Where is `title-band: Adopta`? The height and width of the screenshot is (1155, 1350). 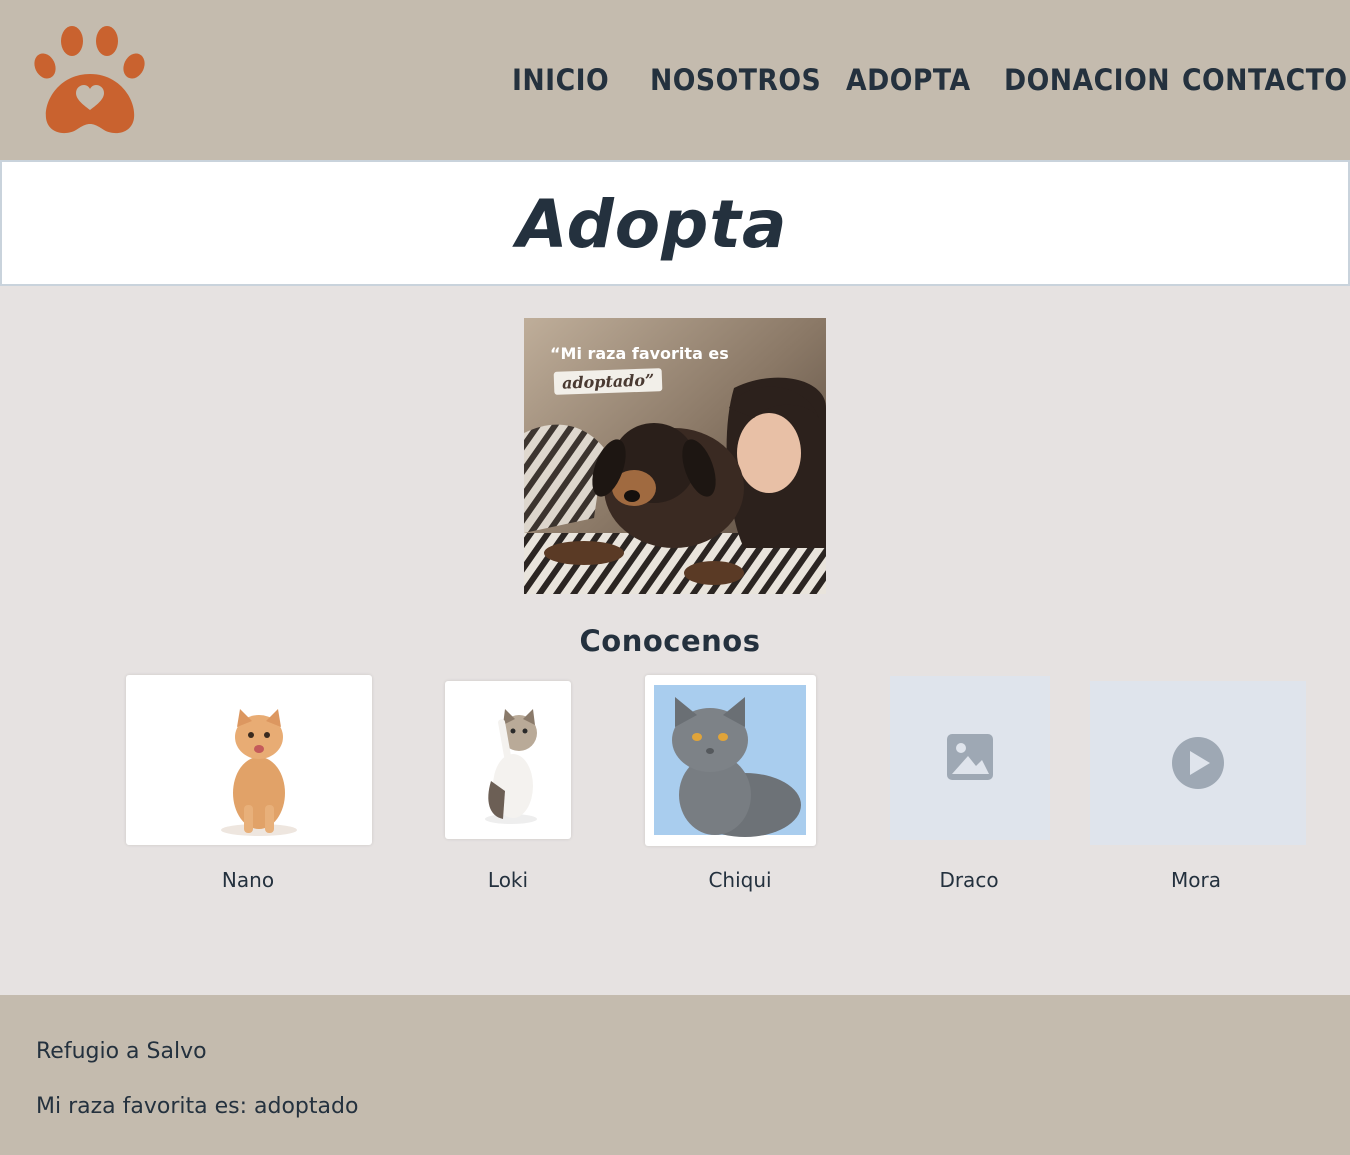
title-band: Adopta is located at coordinates (675, 223).